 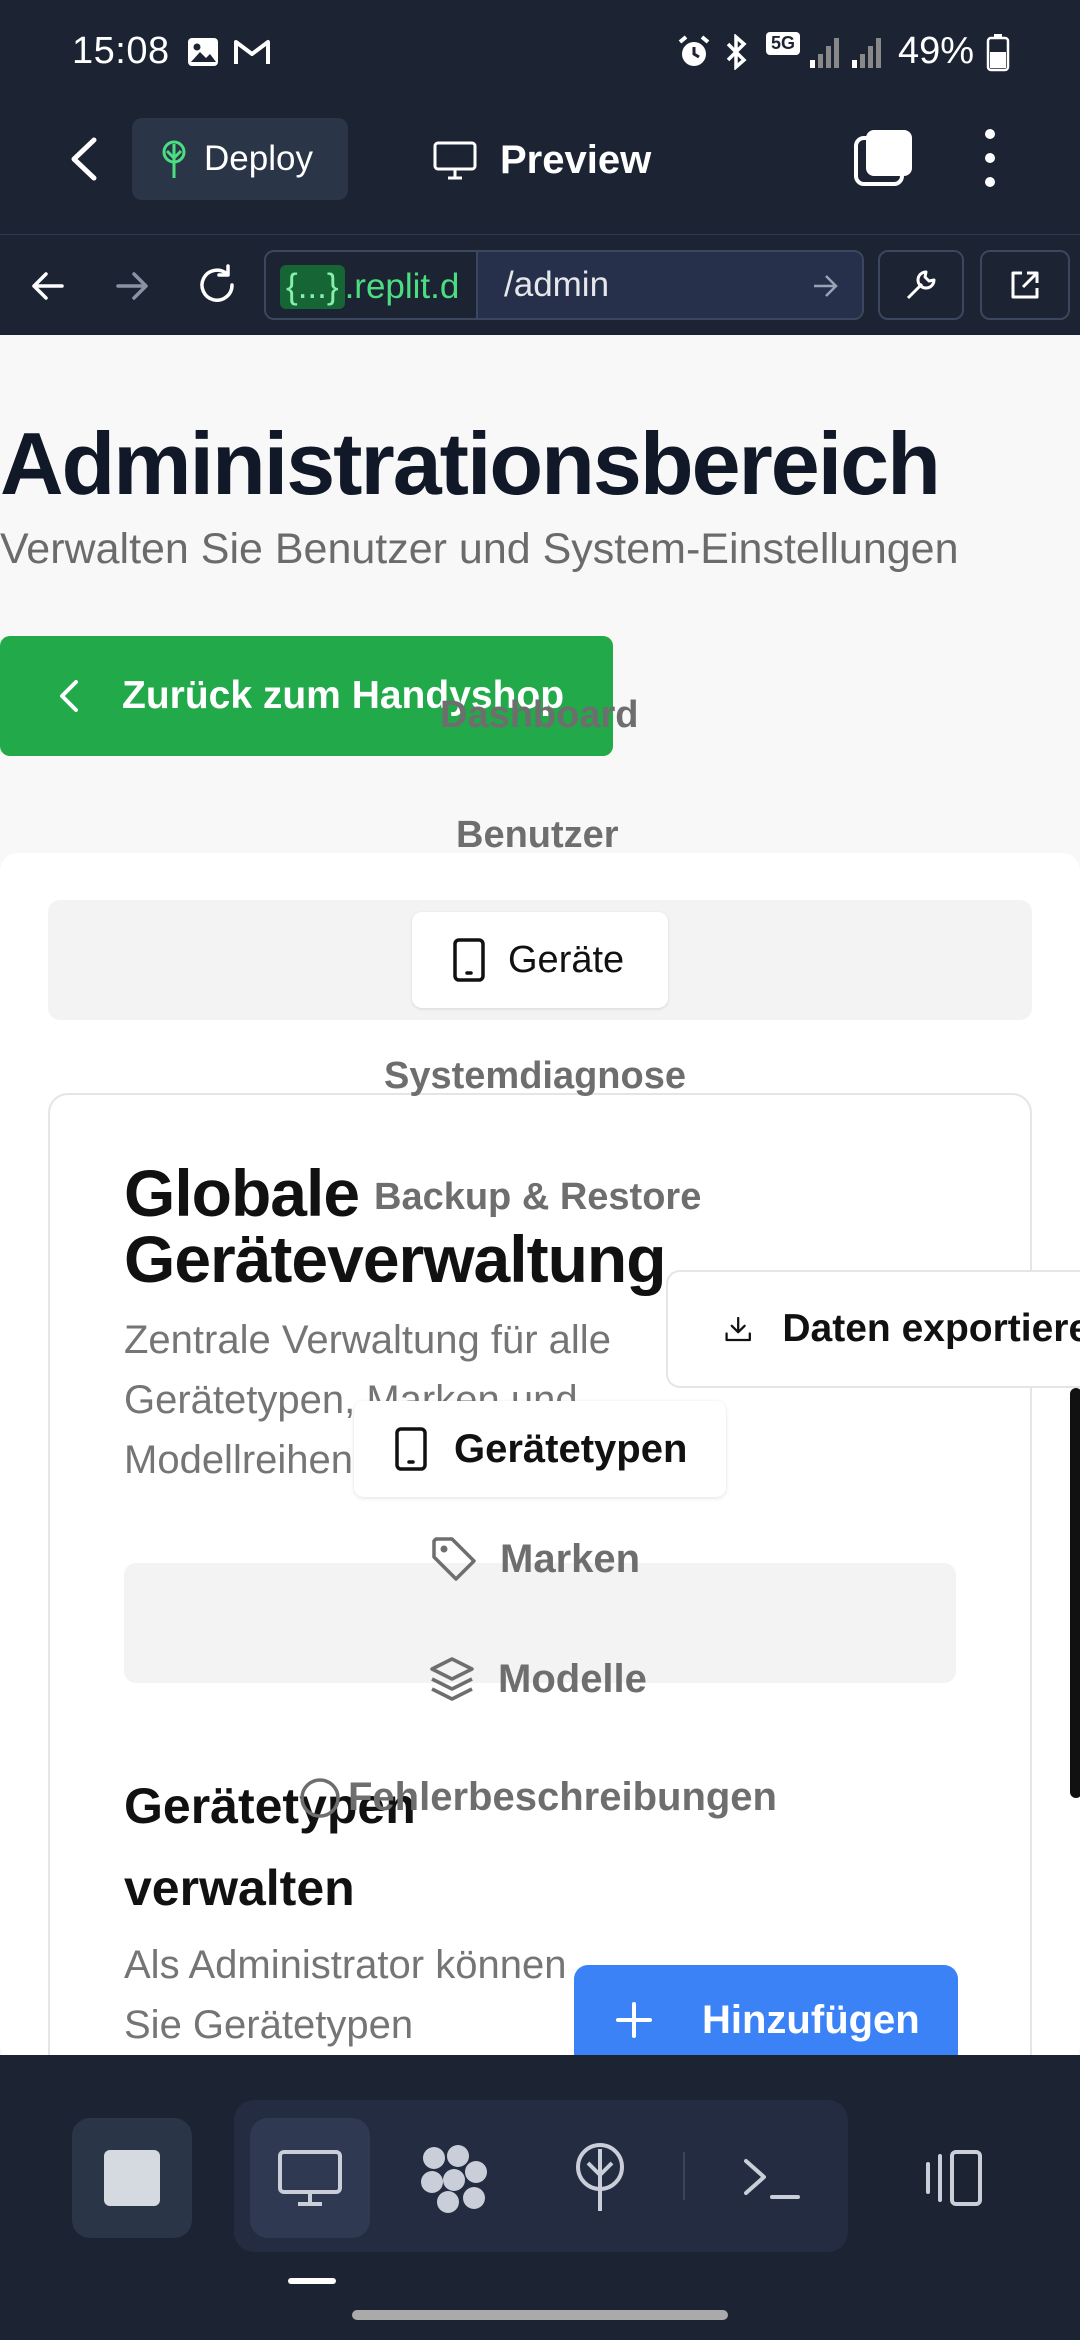 I want to click on subtab-modelle: Modelle, so click(x=537, y=1679).